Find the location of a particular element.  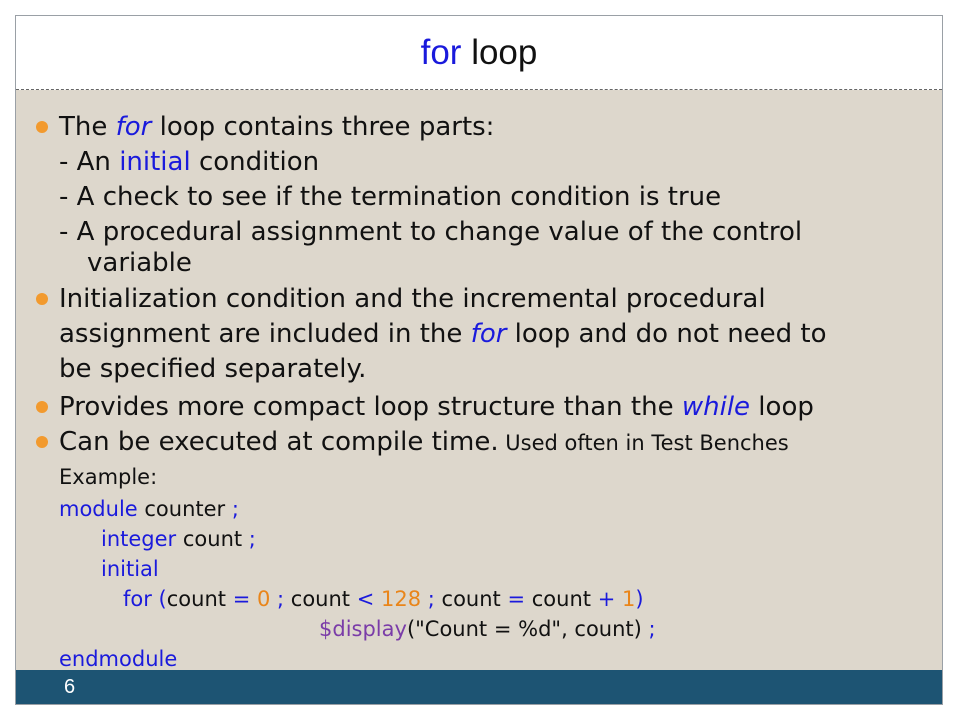

title-rest: loop is located at coordinates (499, 52).